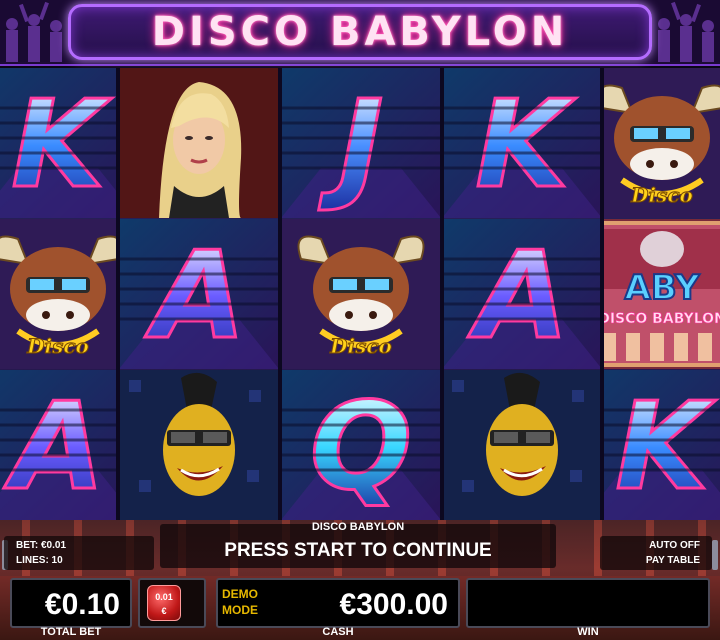  What do you see at coordinates (393, 604) in the screenshot?
I see `cash-value: €300.00` at bounding box center [393, 604].